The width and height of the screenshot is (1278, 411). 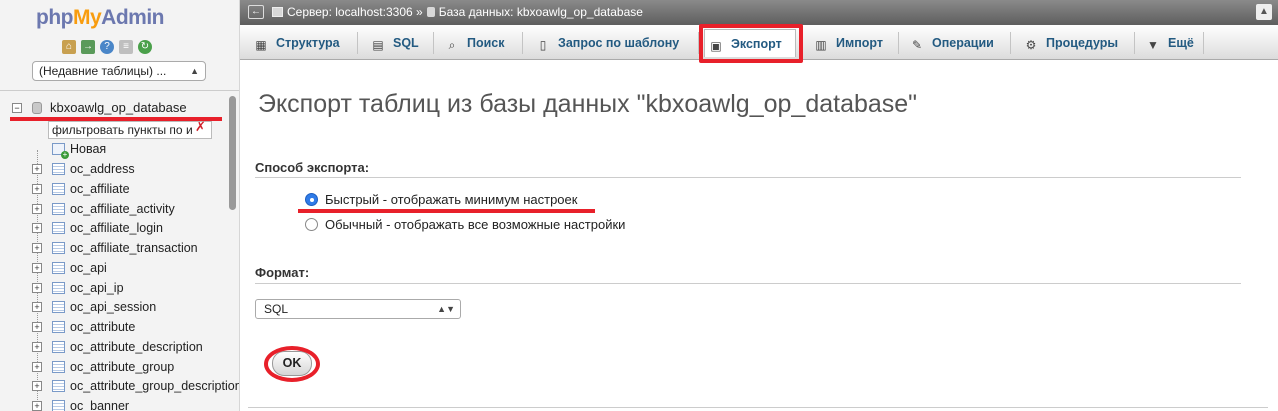 I want to click on format-select-value: SQL, so click(x=276, y=309).